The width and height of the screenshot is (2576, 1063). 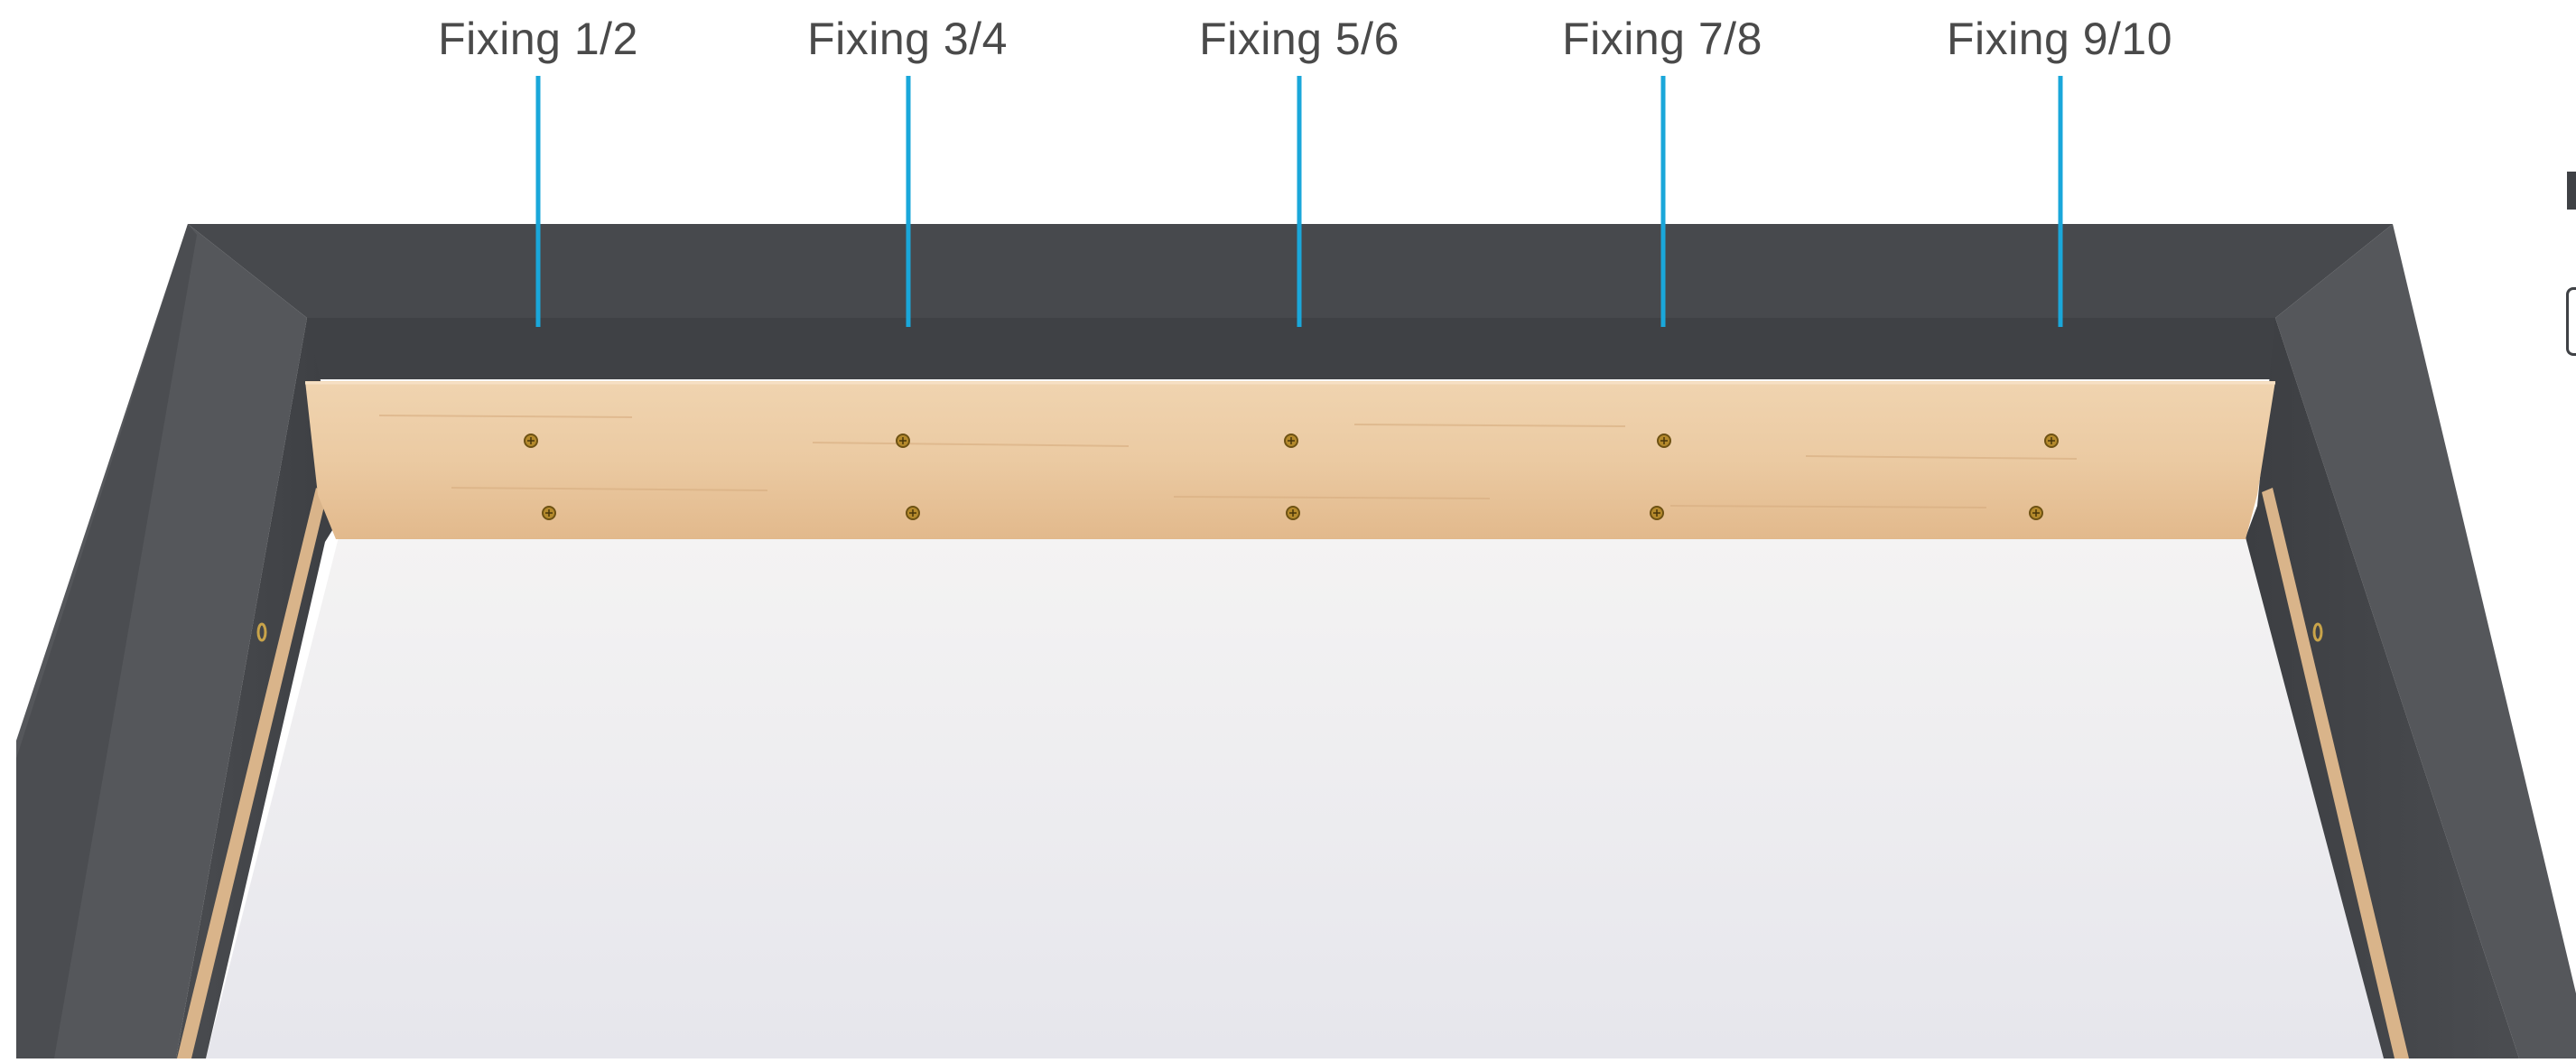 I want to click on fixing-label-5: Fixing 9/10, so click(x=2059, y=39).